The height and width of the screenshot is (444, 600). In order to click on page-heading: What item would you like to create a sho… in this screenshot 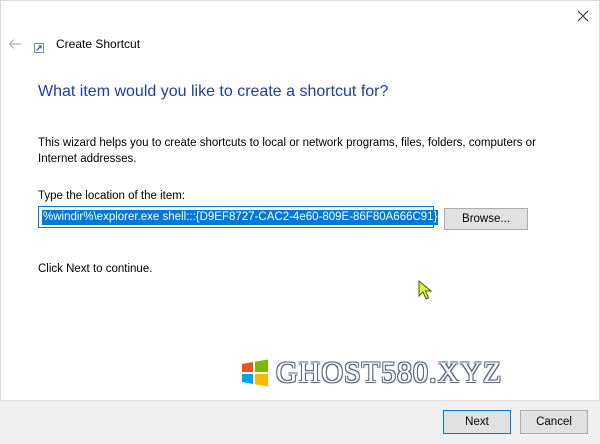, I will do `click(213, 91)`.